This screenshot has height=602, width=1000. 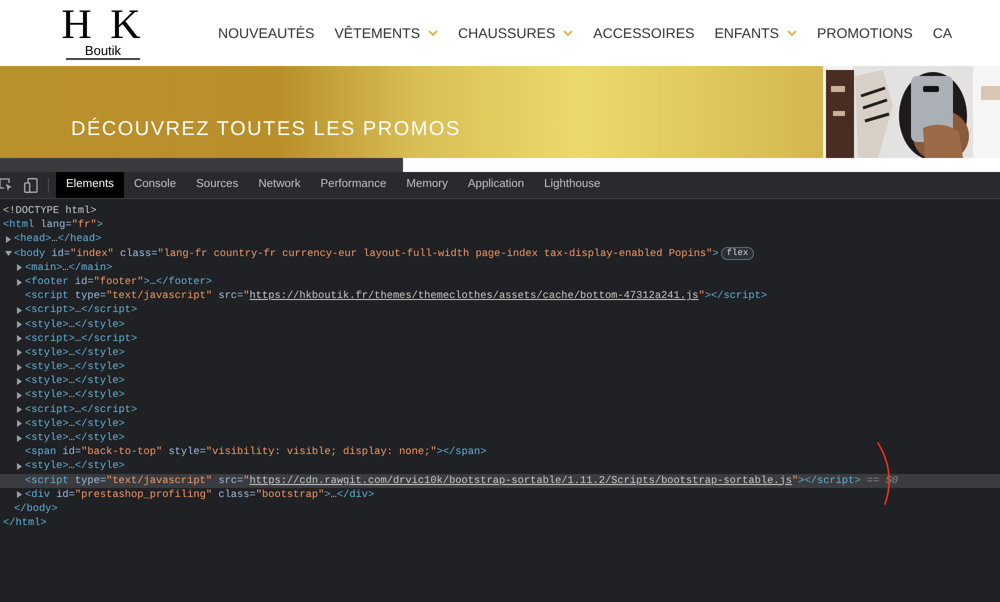 What do you see at coordinates (31, 185) in the screenshot?
I see `device-icon` at bounding box center [31, 185].